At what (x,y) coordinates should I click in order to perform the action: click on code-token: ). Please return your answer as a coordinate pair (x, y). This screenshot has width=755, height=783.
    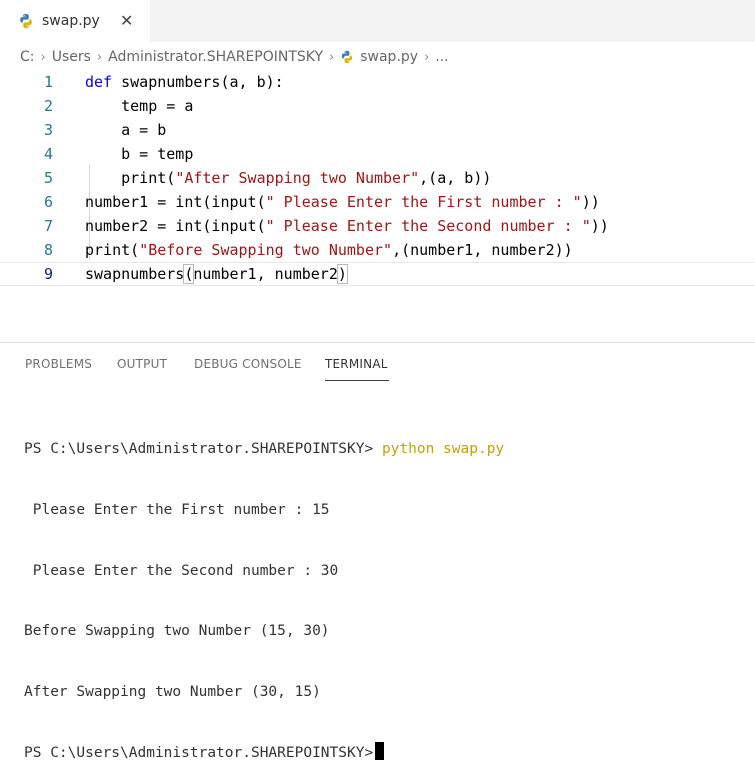
    Looking at the image, I should click on (342, 274).